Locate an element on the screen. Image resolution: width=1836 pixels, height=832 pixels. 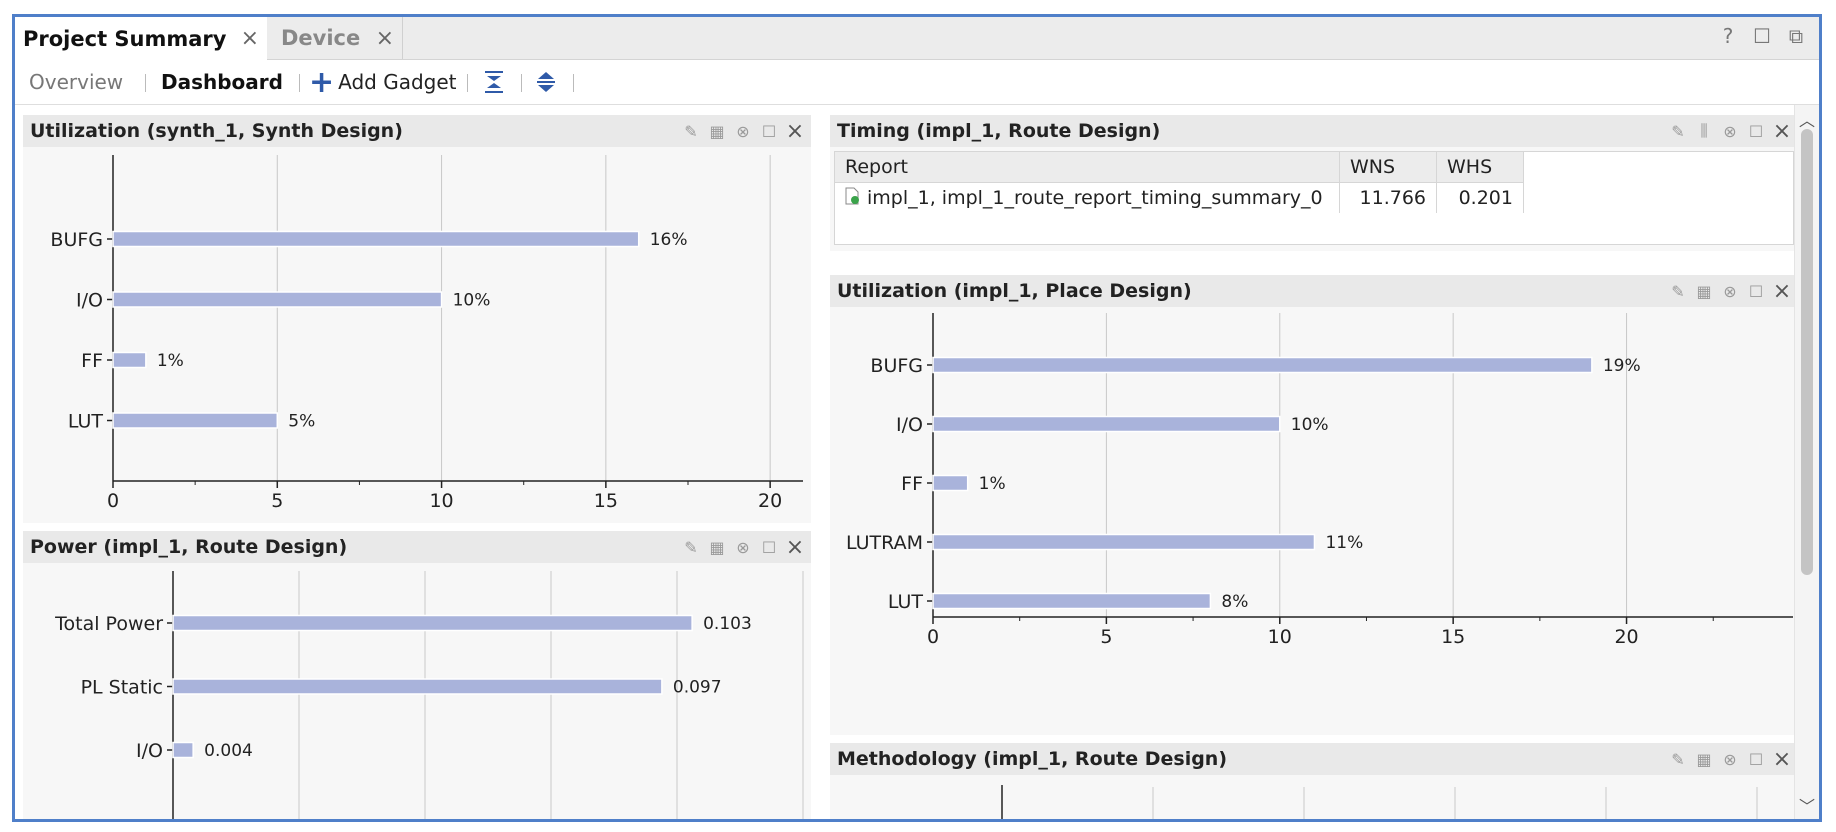
column-header-wns: WNS is located at coordinates (1388, 167).